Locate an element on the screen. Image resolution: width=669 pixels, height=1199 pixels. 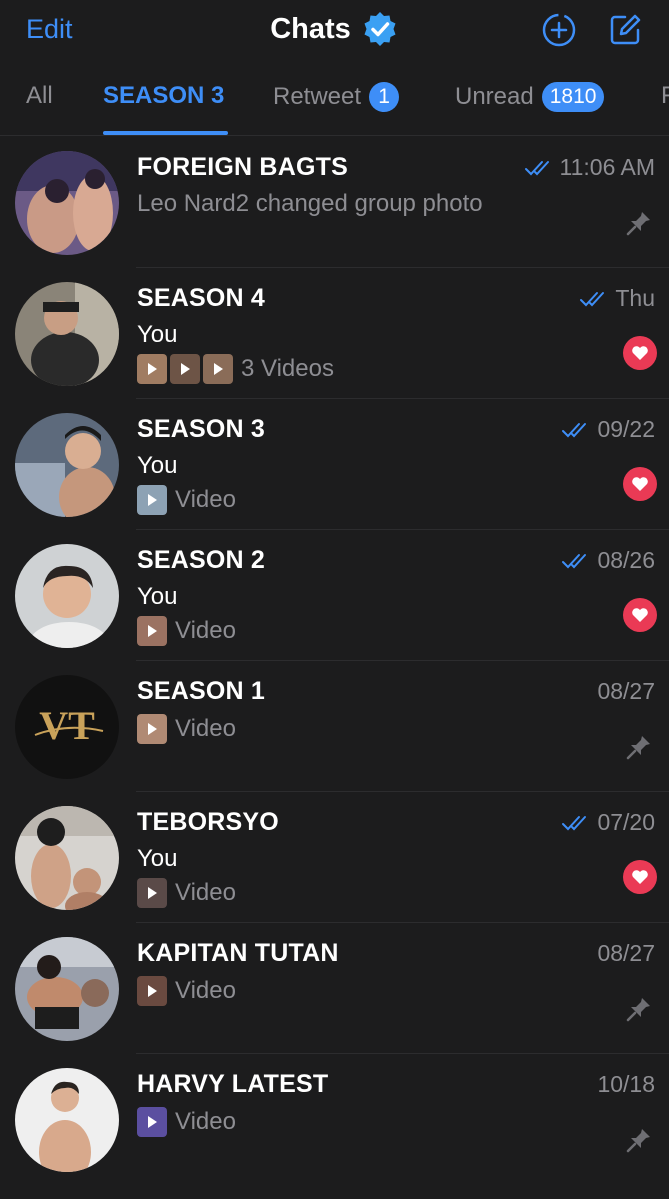
chat-name: SEASON 2 is located at coordinates (201, 560).